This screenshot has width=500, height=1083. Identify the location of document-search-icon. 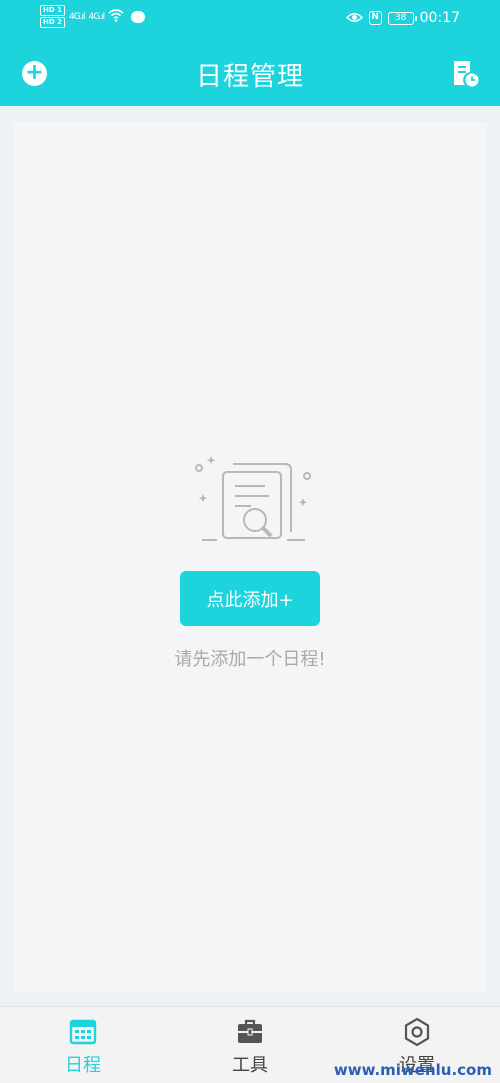
(252, 502).